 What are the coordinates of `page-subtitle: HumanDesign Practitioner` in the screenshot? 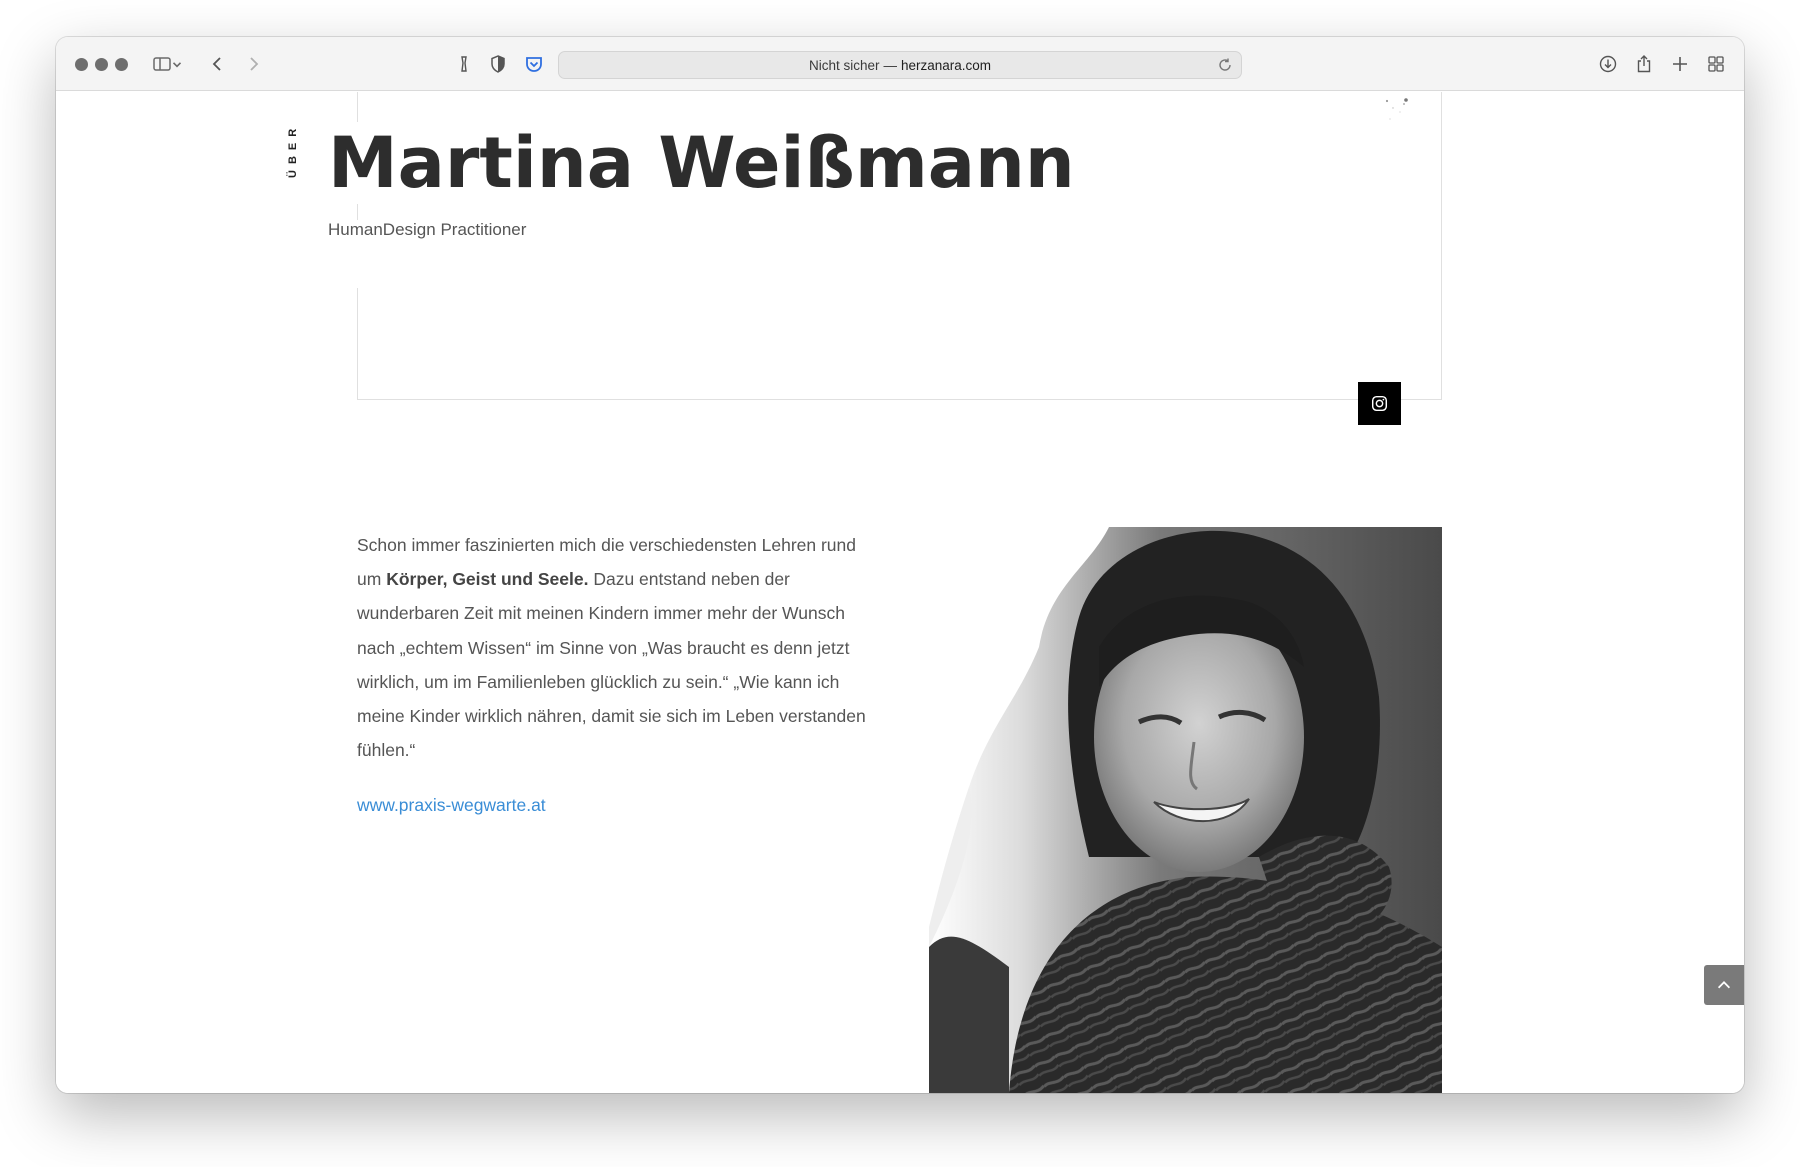 It's located at (433, 233).